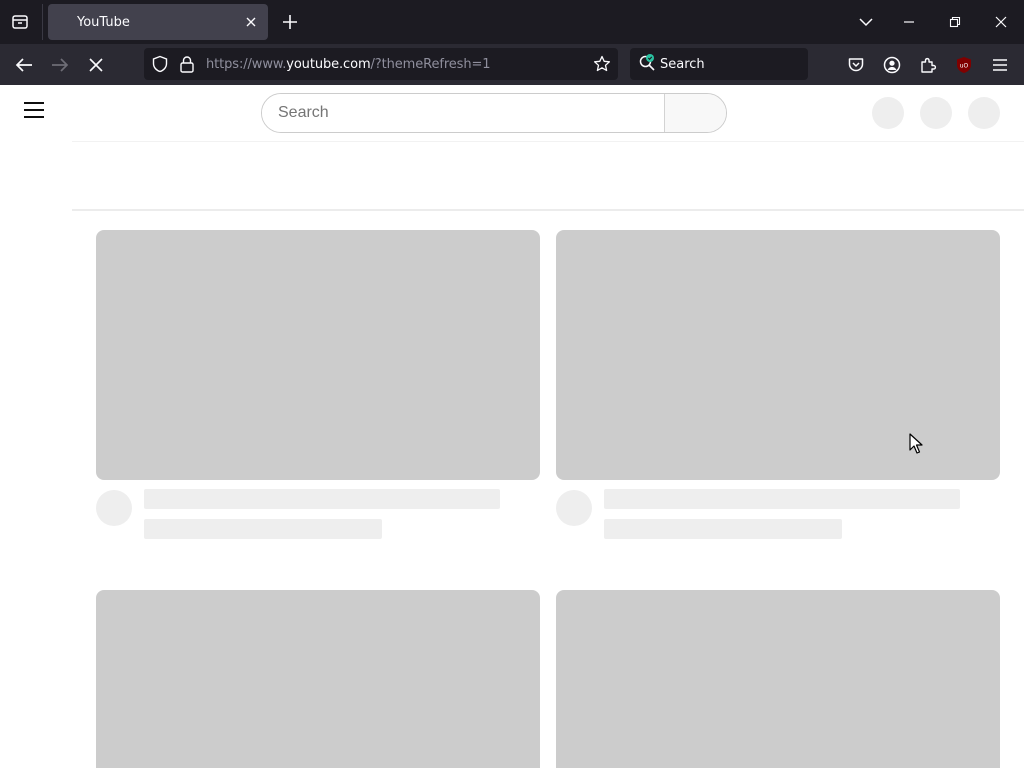 This screenshot has height=768, width=1024. Describe the element at coordinates (916, 446) in the screenshot. I see `mouse-cursor-icon` at that location.